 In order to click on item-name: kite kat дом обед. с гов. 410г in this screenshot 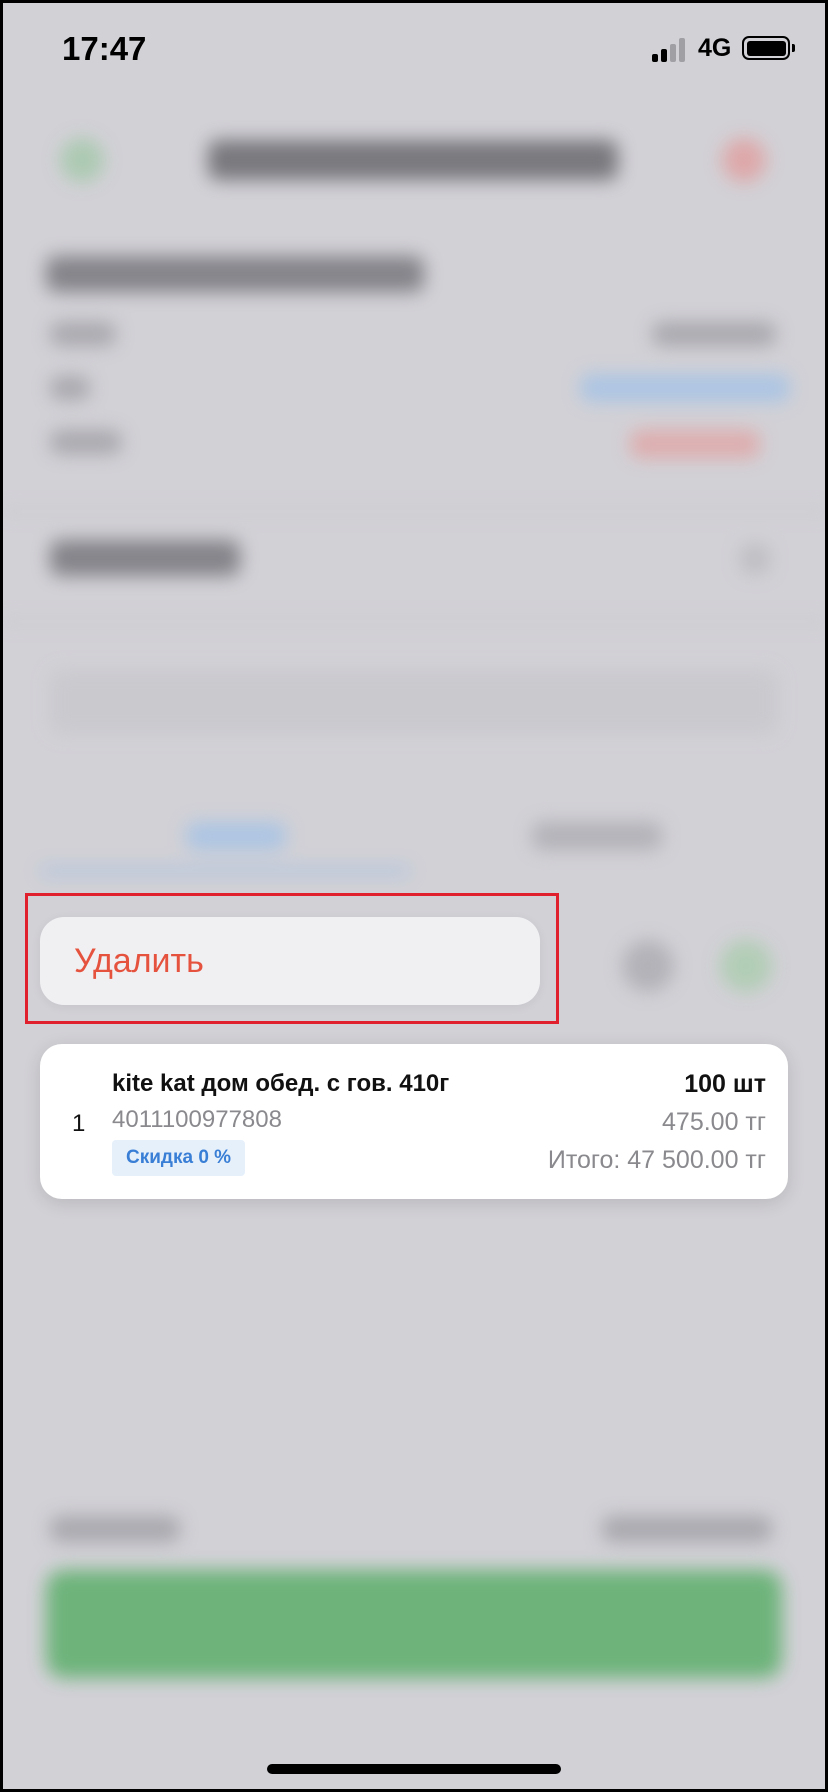, I will do `click(281, 1083)`.